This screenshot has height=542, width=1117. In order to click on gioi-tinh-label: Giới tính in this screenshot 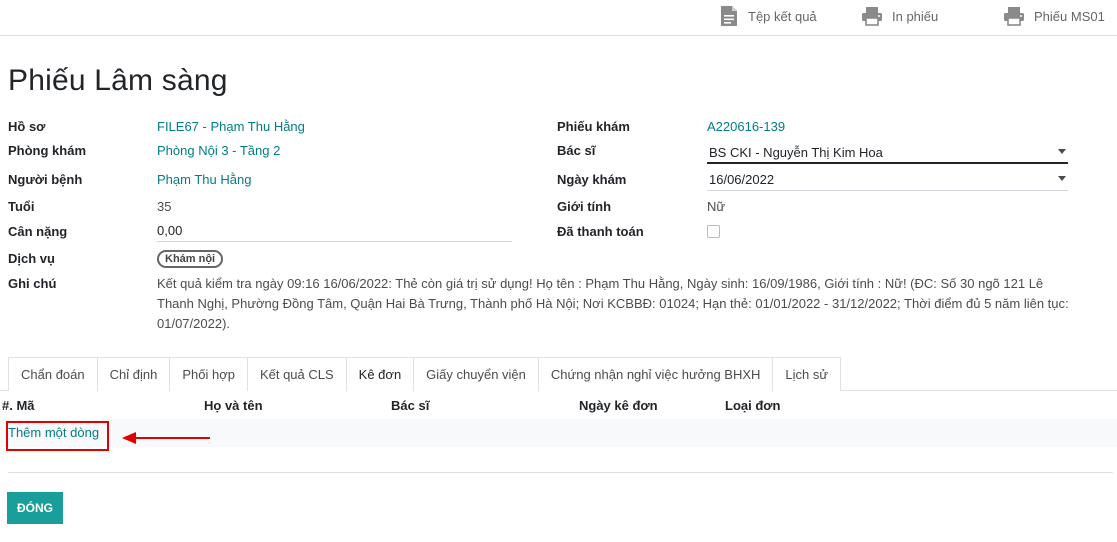, I will do `click(584, 206)`.